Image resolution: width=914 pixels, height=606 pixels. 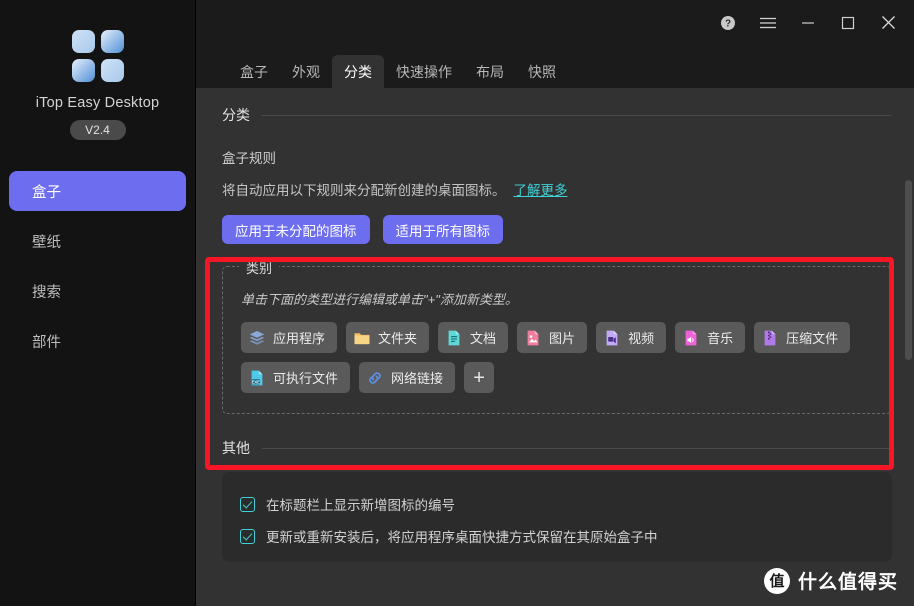 I want to click on tab-bar: 盒子 外观 分类 快速操作 布局 快照, so click(x=555, y=66).